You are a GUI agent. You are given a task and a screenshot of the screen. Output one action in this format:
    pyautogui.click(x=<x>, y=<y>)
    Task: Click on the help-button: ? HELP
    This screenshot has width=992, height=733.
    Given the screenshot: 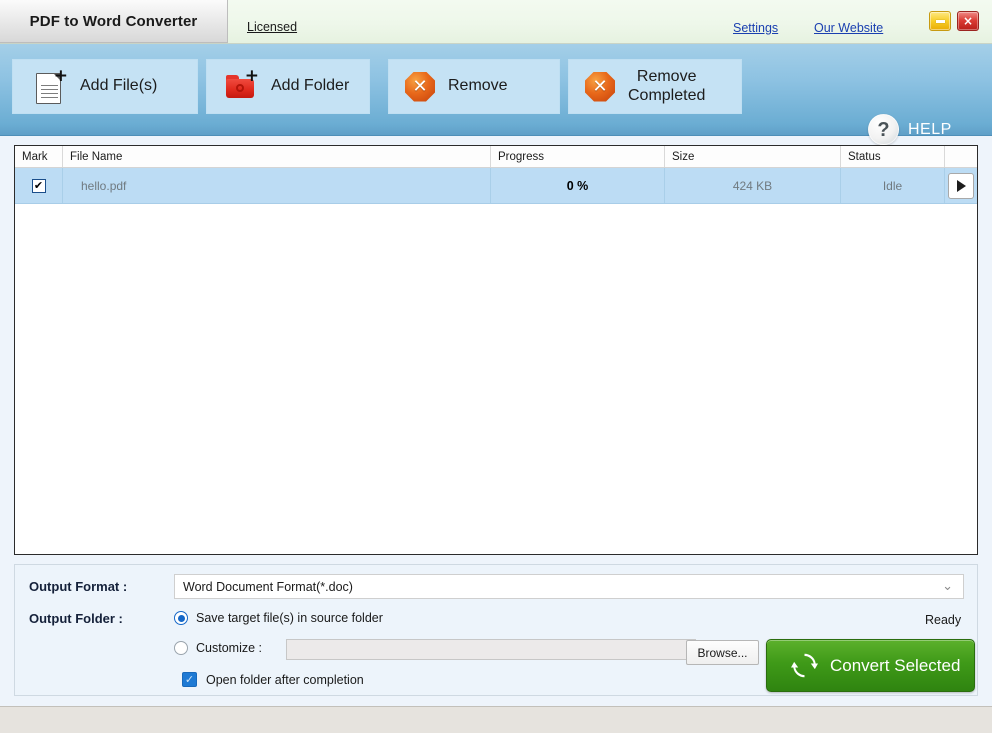 What is the action you would take?
    pyautogui.click(x=910, y=129)
    